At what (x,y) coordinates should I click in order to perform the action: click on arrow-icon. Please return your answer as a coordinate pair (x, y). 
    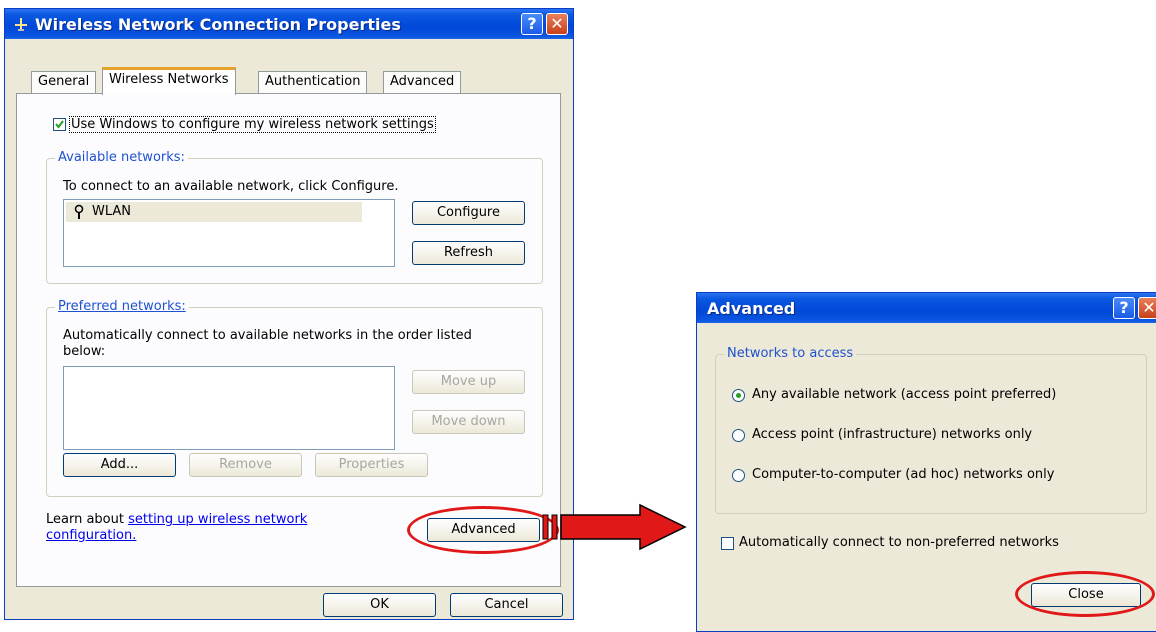
    Looking at the image, I should click on (614, 527).